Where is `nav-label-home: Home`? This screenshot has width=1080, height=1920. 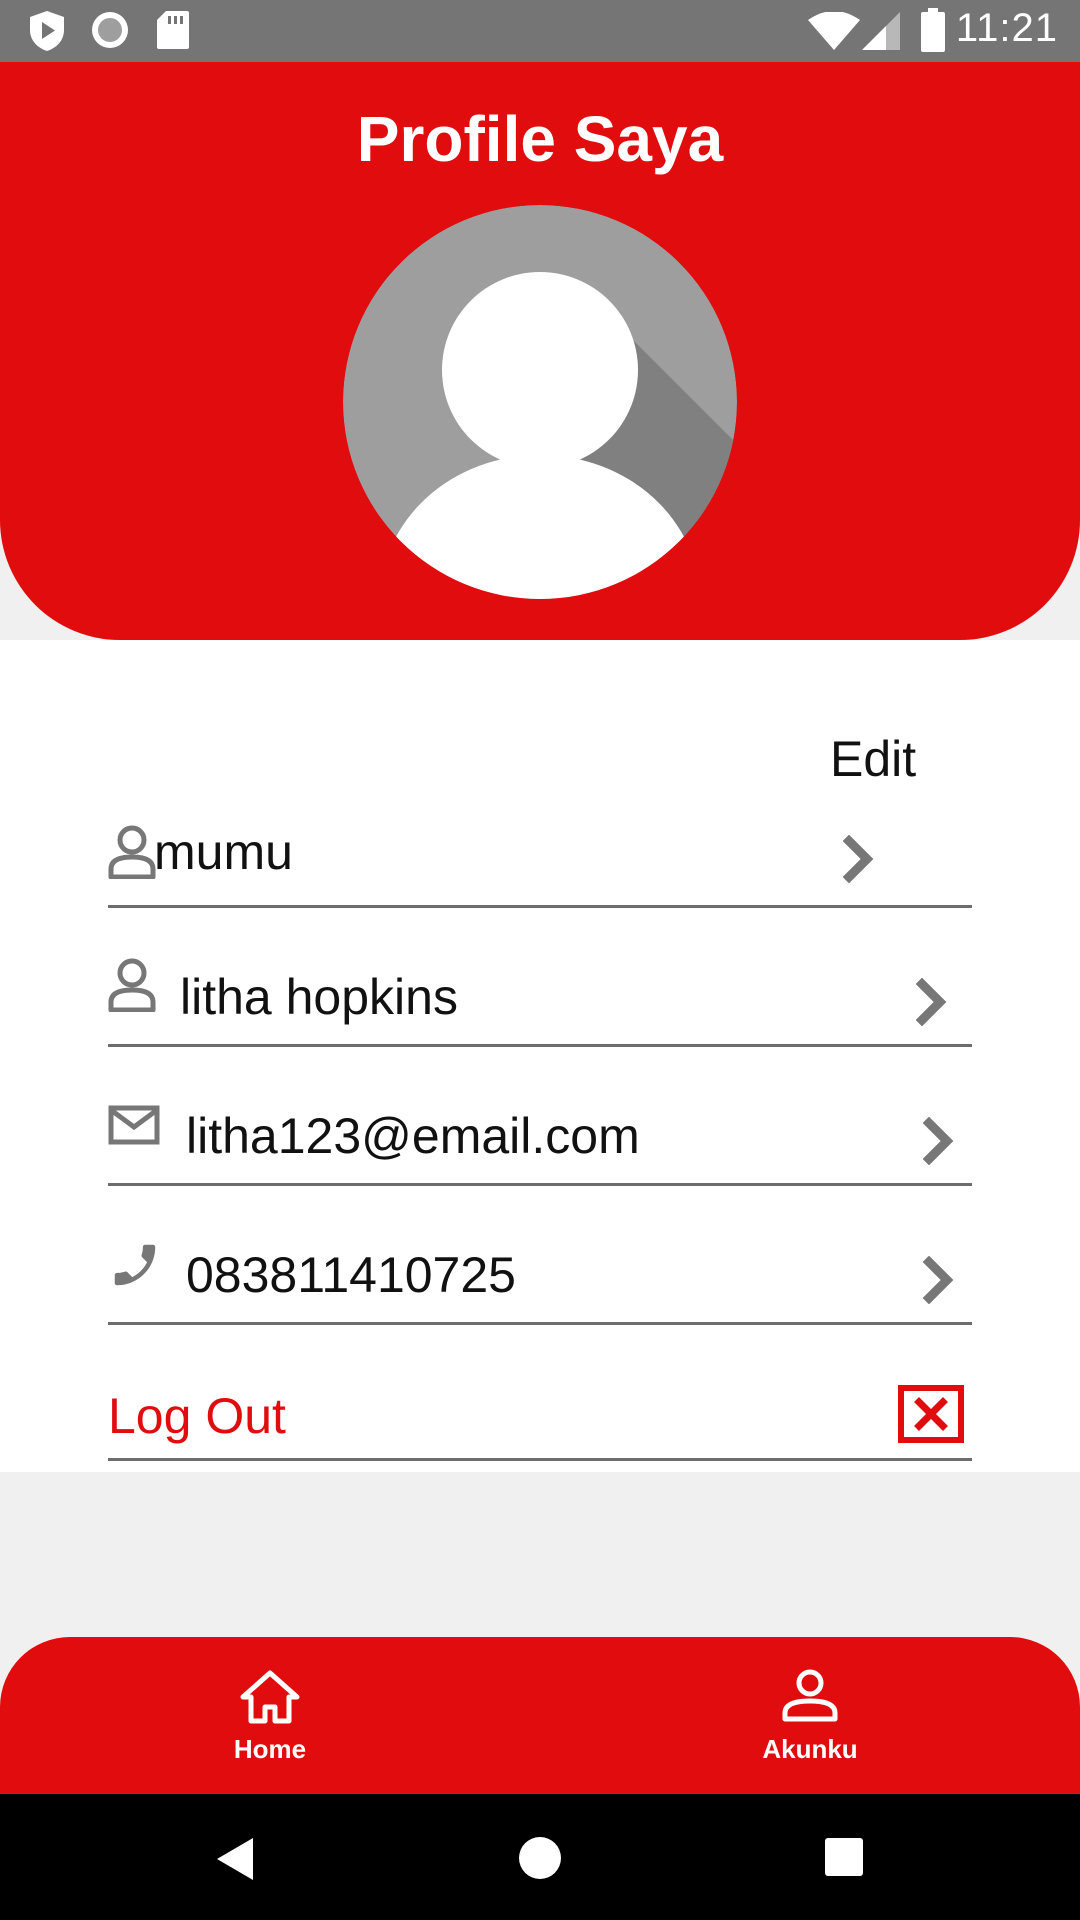
nav-label-home: Home is located at coordinates (270, 1749).